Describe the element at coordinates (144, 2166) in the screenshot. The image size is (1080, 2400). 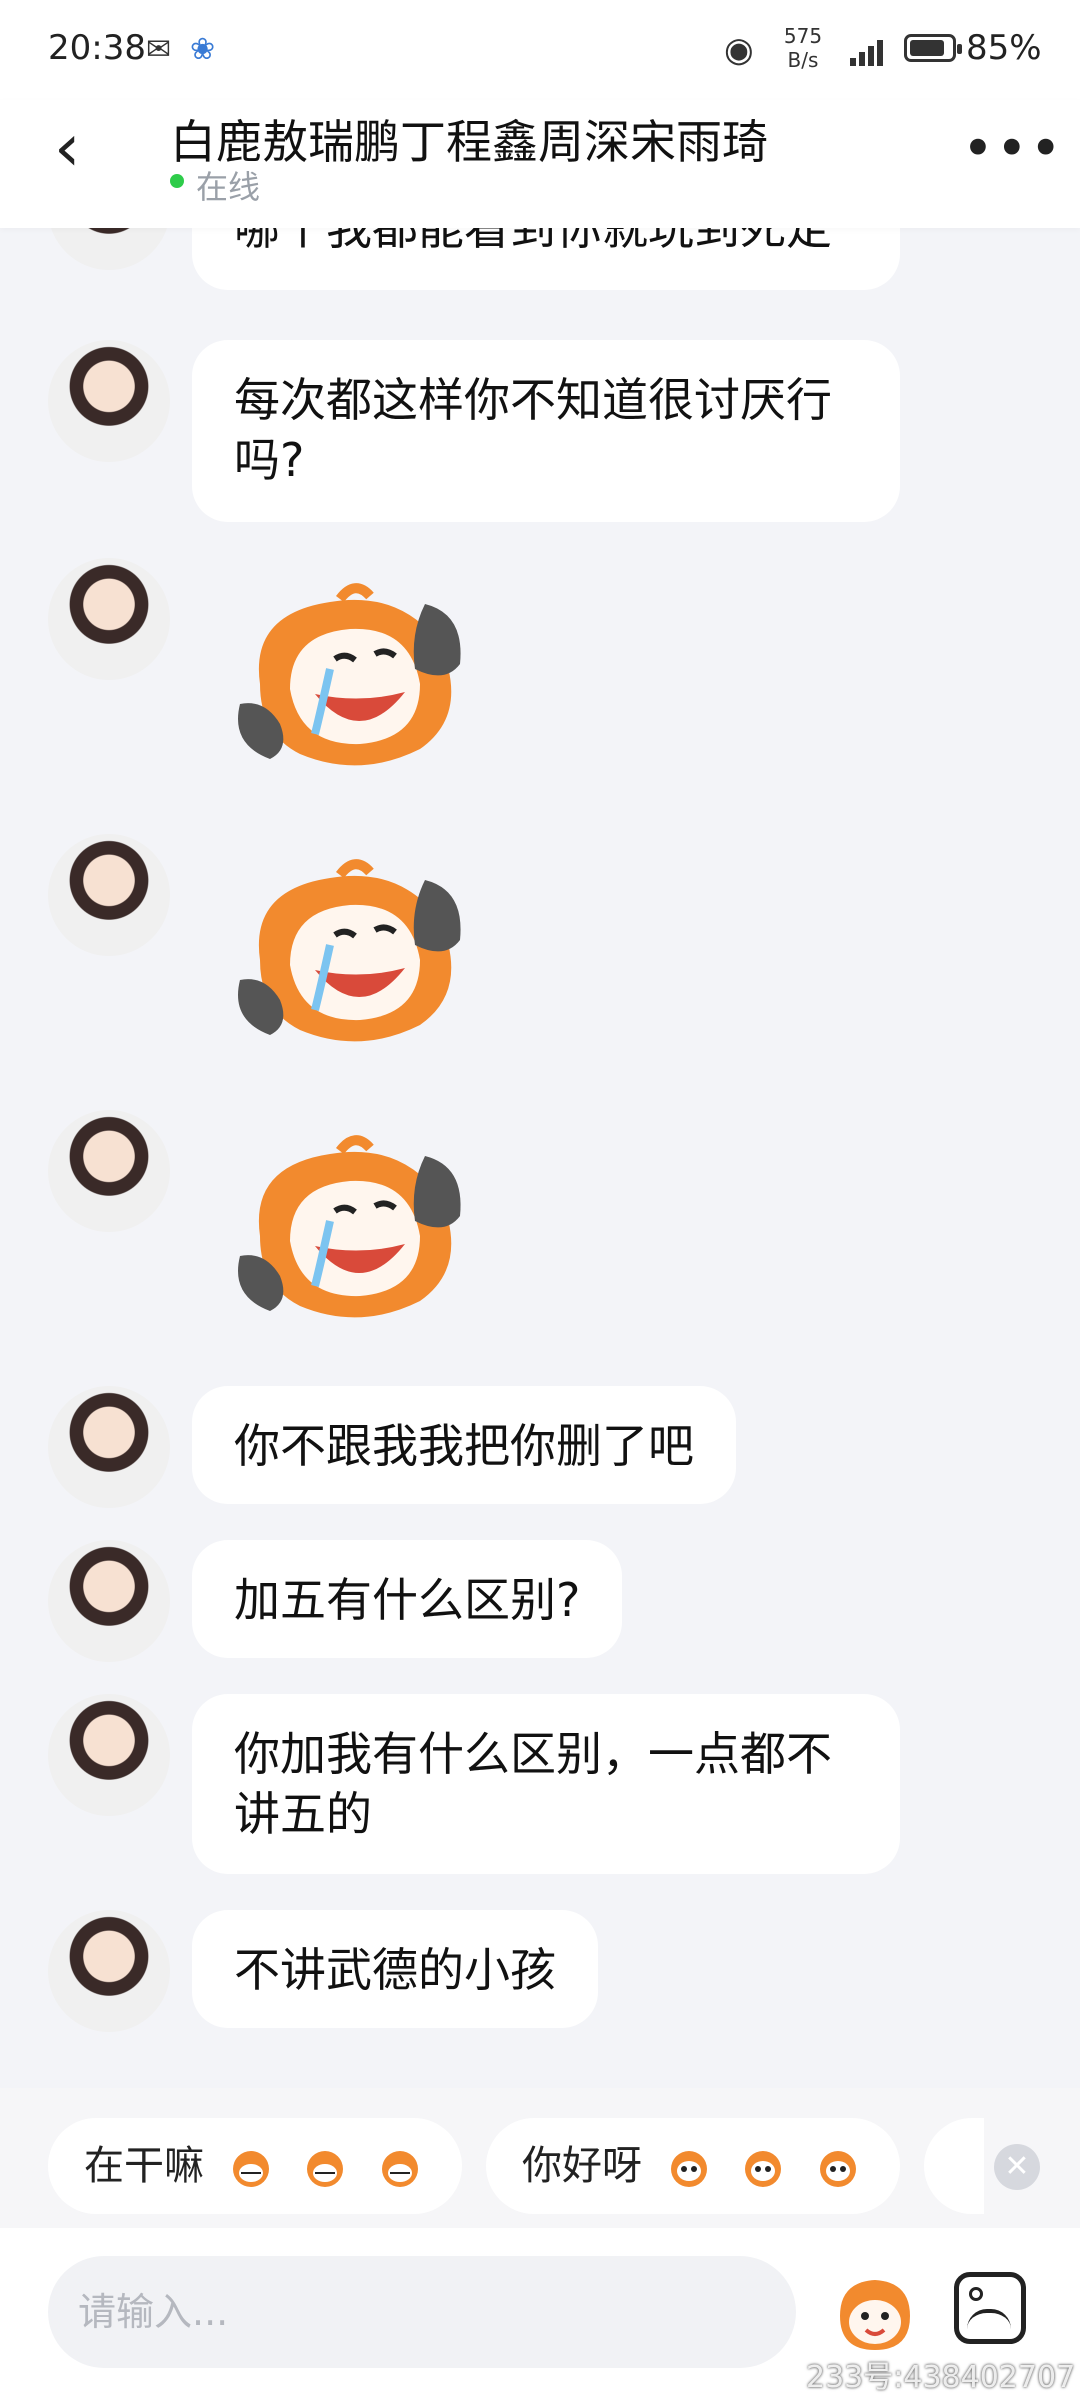
I see `quick-reply-label: 在干嘛` at that location.